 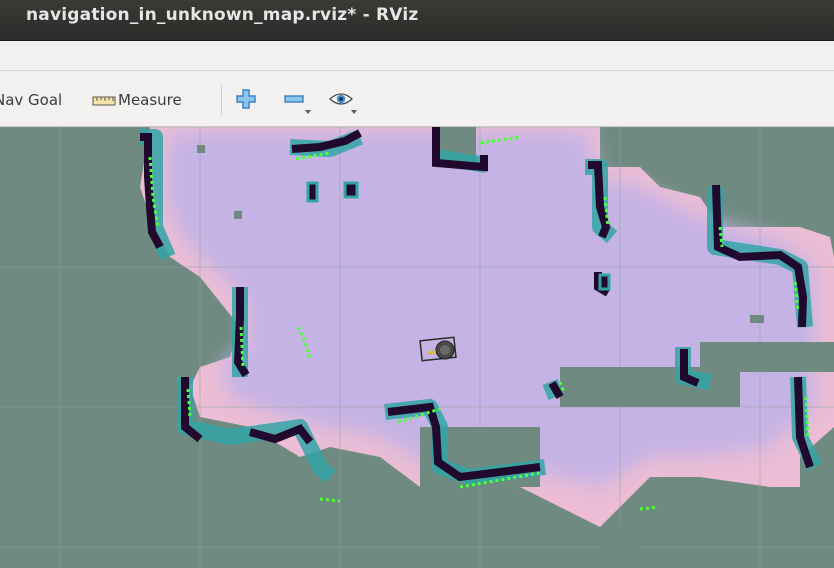 I want to click on add-tool-button, so click(x=249, y=101).